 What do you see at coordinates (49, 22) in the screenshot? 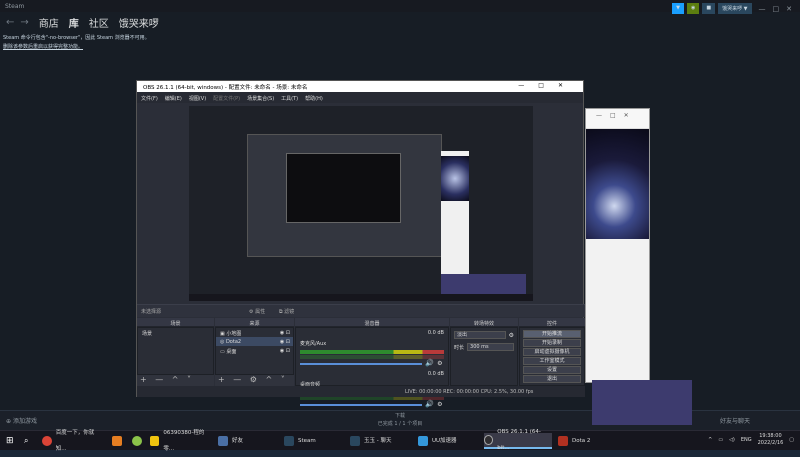
I see `nav-store: 商店` at bounding box center [49, 22].